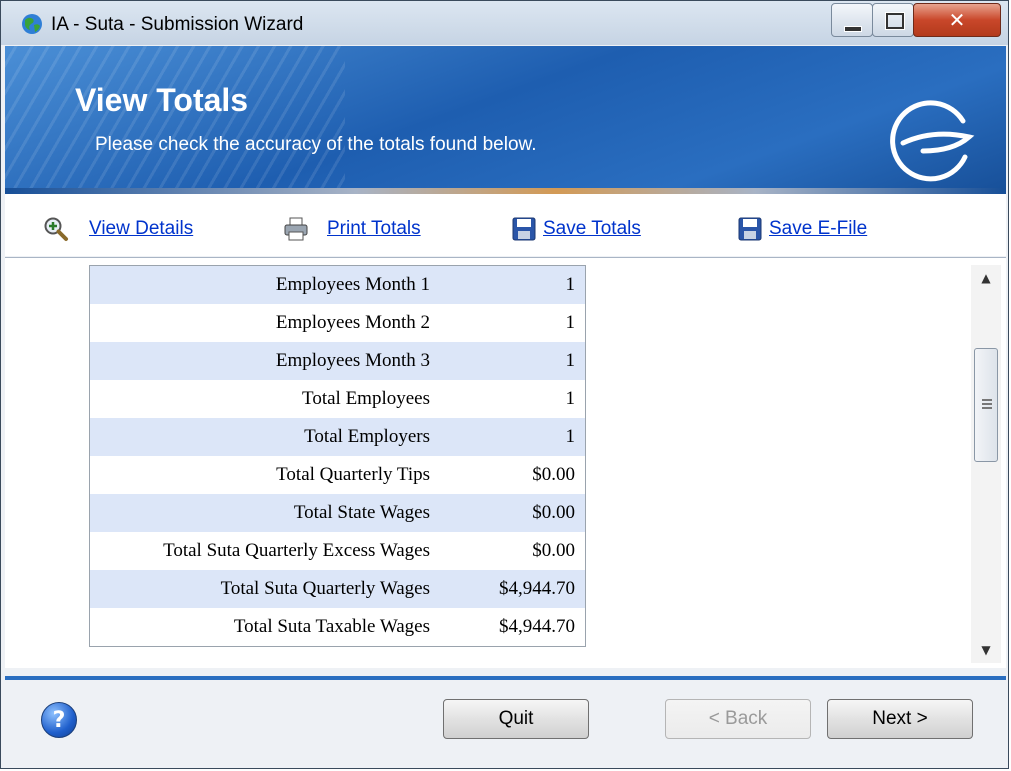 The height and width of the screenshot is (771, 1011). Describe the element at coordinates (986, 650) in the screenshot. I see `scroll-down-arrow-icon: ▼` at that location.